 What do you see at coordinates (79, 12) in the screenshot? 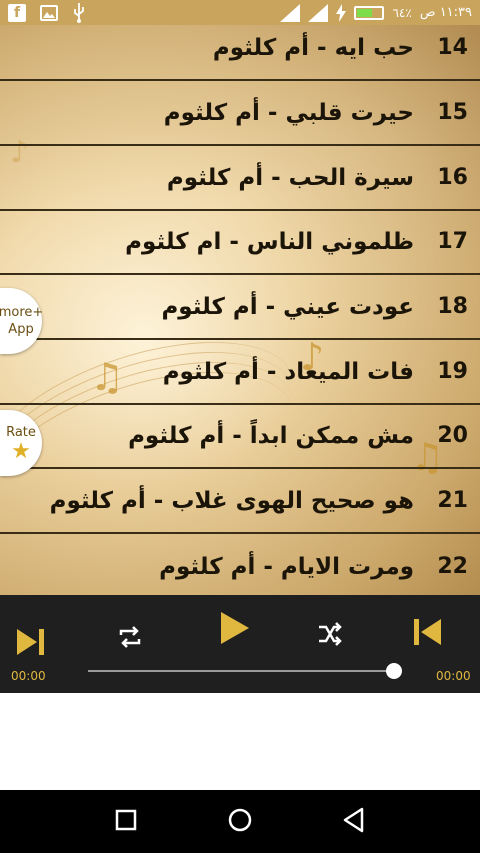
I see `usb-icon` at bounding box center [79, 12].